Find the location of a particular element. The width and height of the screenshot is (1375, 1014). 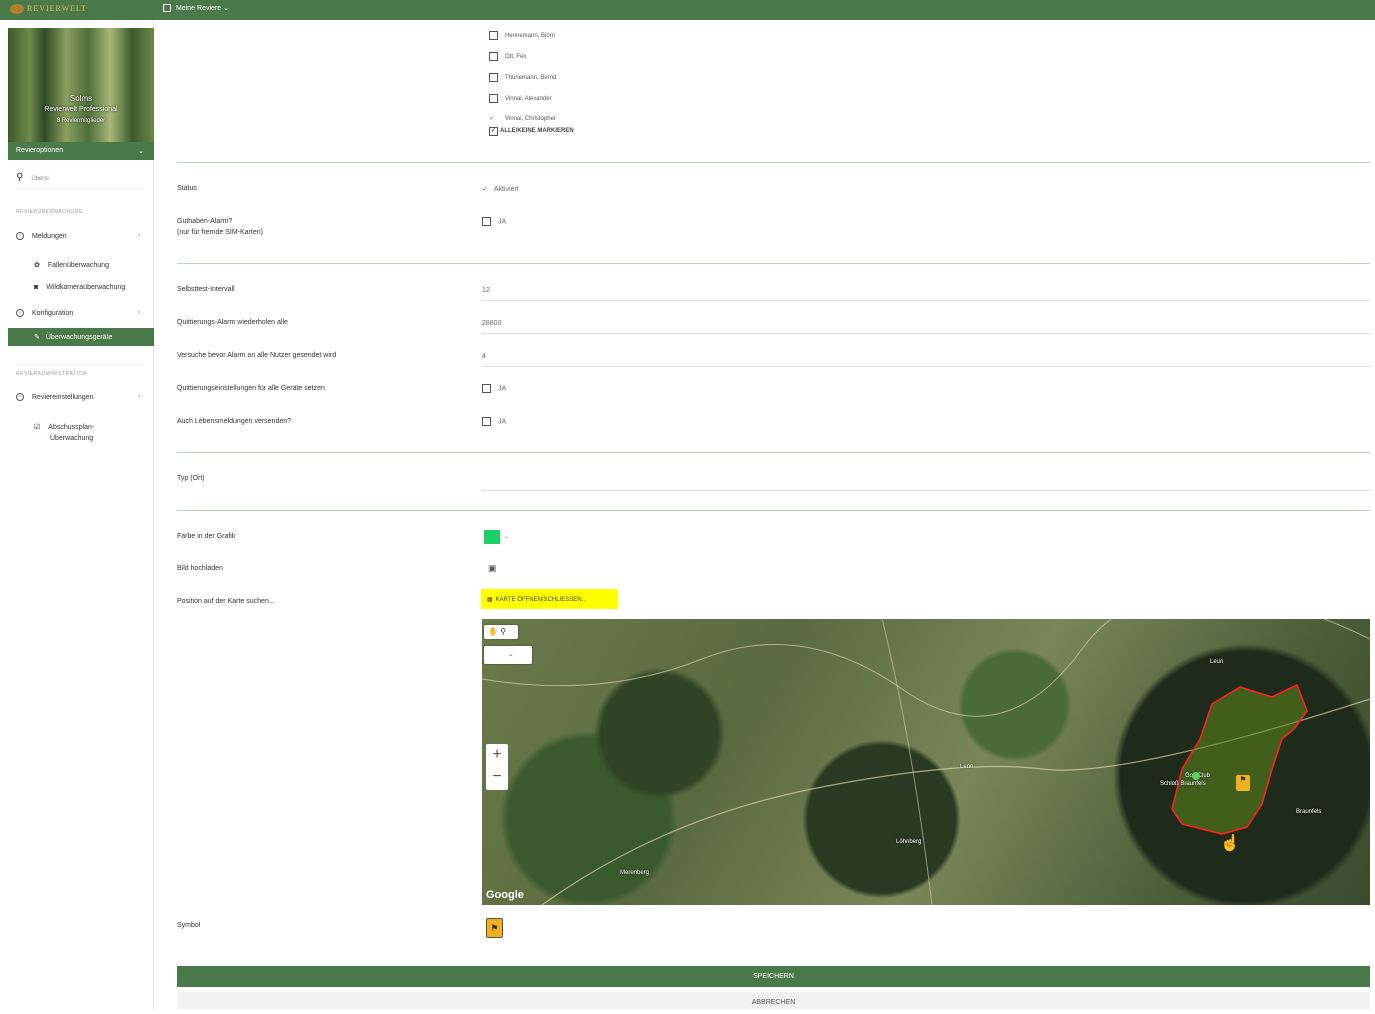

user-name: Vinnai, Alexander is located at coordinates (528, 99).